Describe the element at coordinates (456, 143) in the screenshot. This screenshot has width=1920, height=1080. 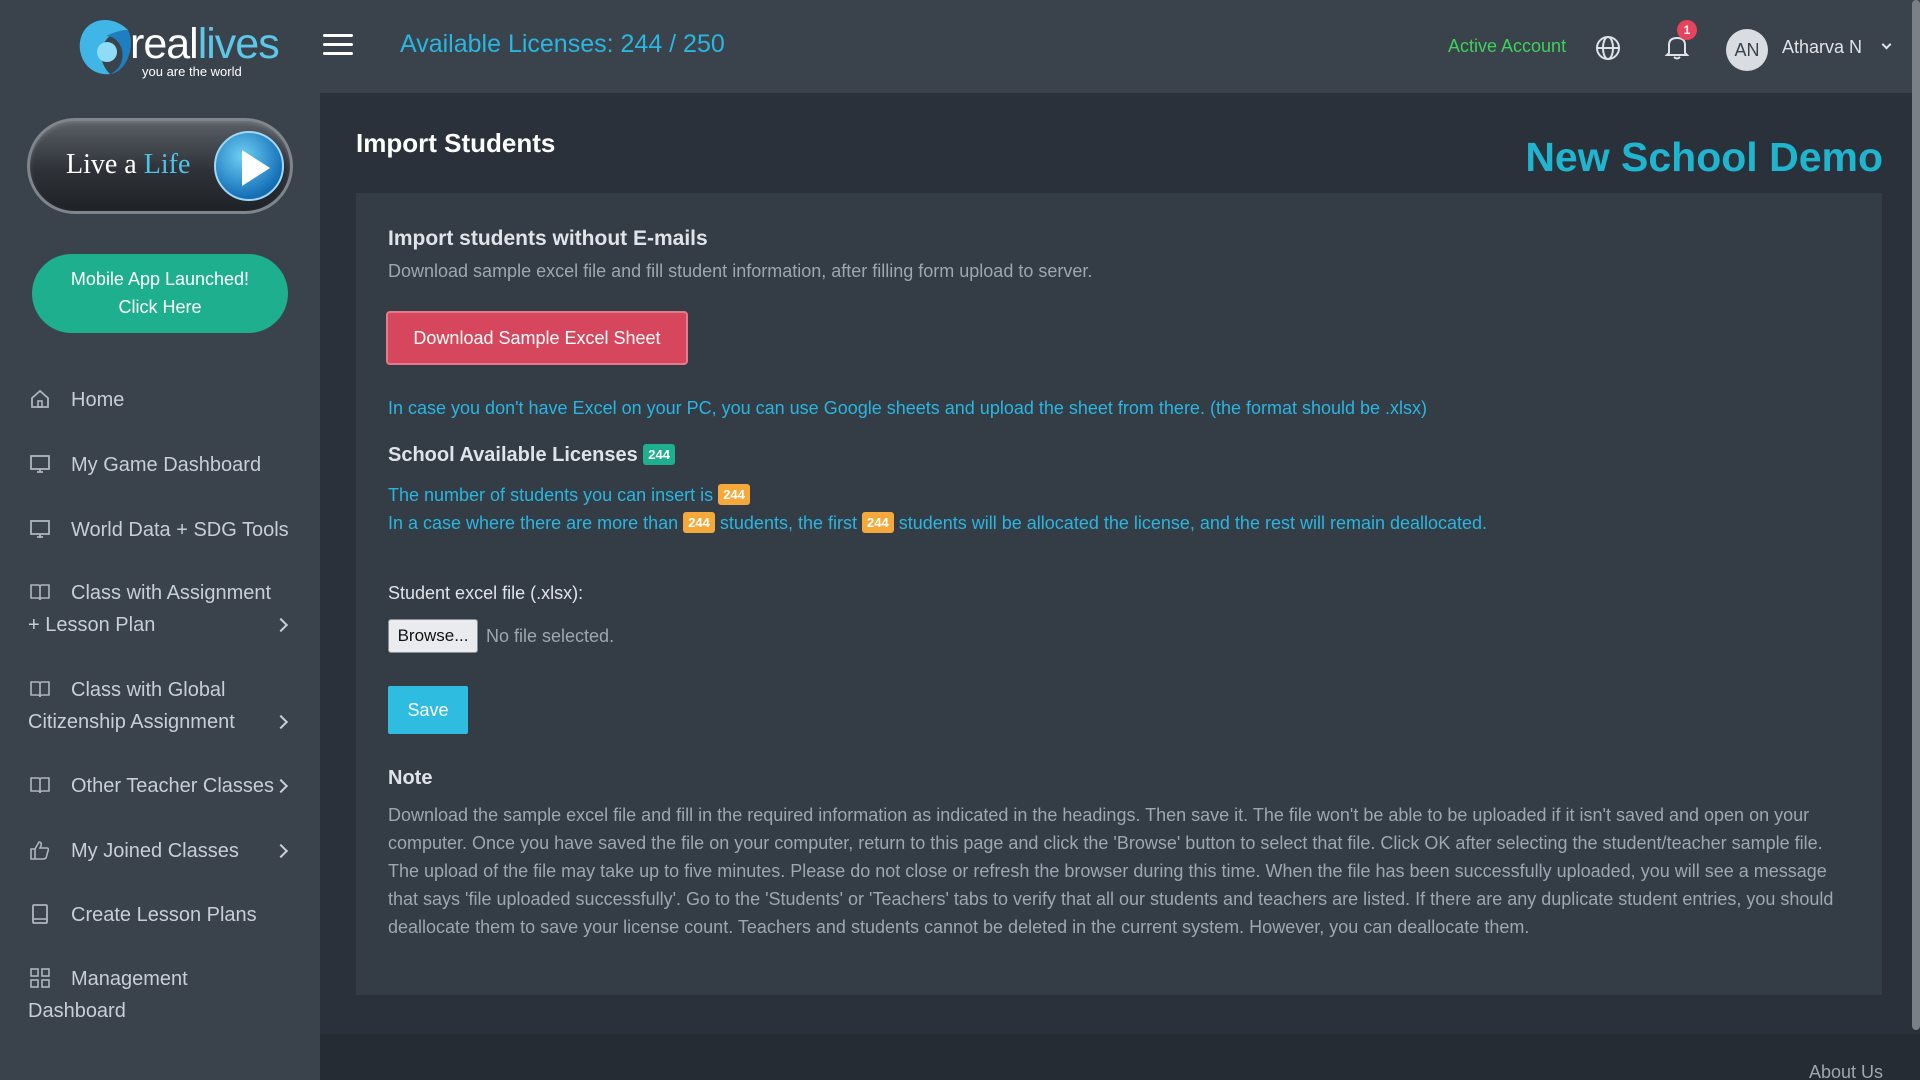
I see `page-title: Import Students` at that location.